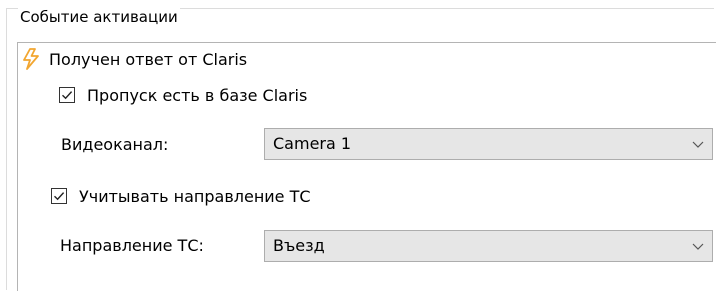  I want to click on direction-dropdown: Въезд, so click(488, 246).